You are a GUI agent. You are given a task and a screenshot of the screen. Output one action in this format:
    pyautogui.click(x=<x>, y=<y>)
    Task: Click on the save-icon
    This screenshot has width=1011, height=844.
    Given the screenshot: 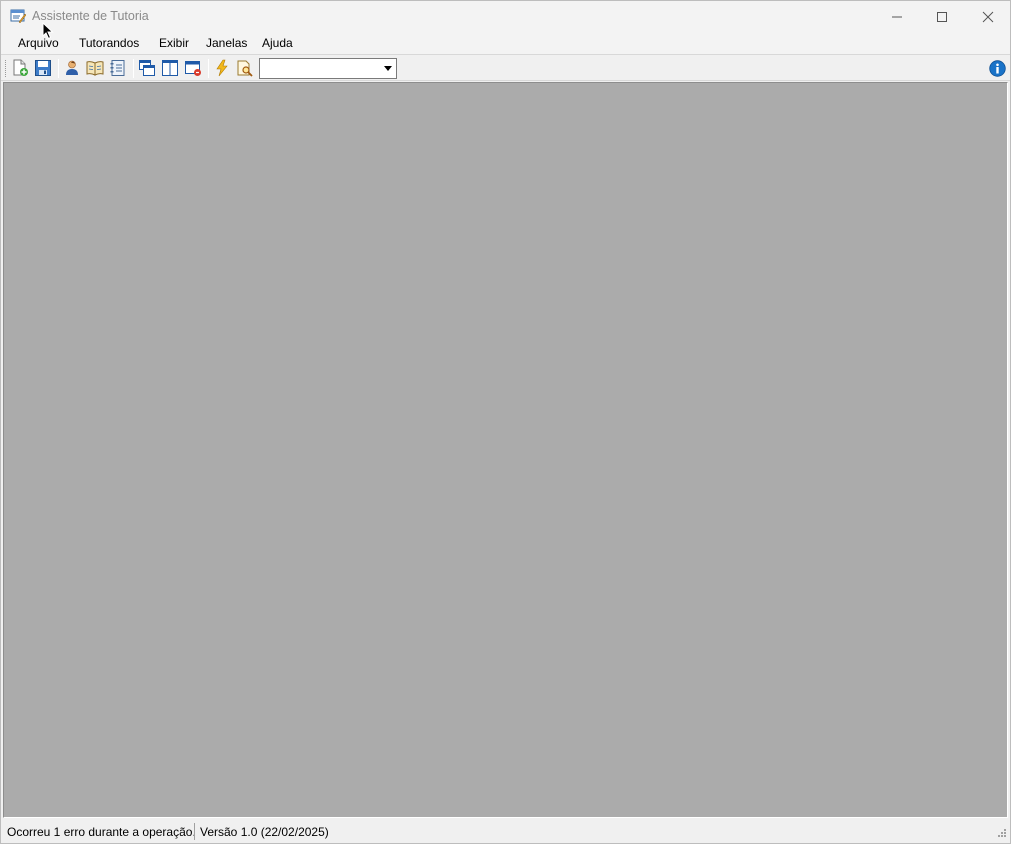 What is the action you would take?
    pyautogui.click(x=43, y=68)
    